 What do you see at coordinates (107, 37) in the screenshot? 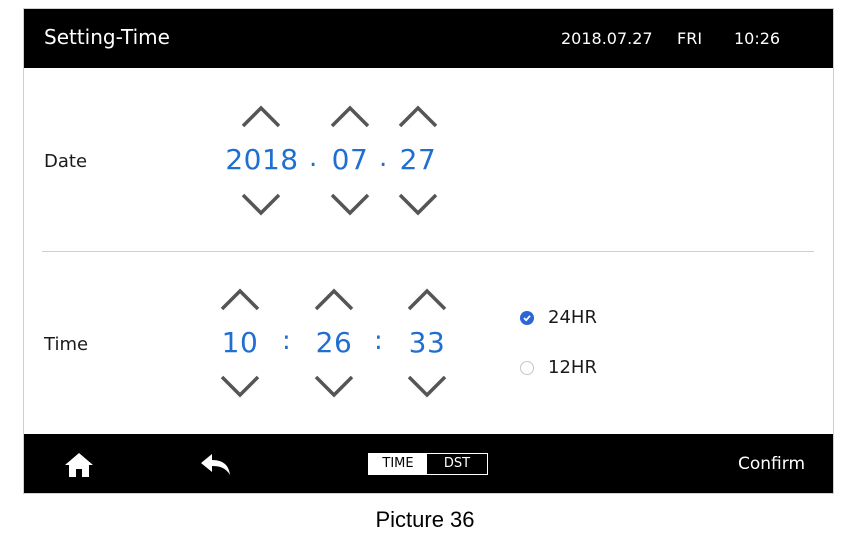
I see `page-title: Setting-Time` at bounding box center [107, 37].